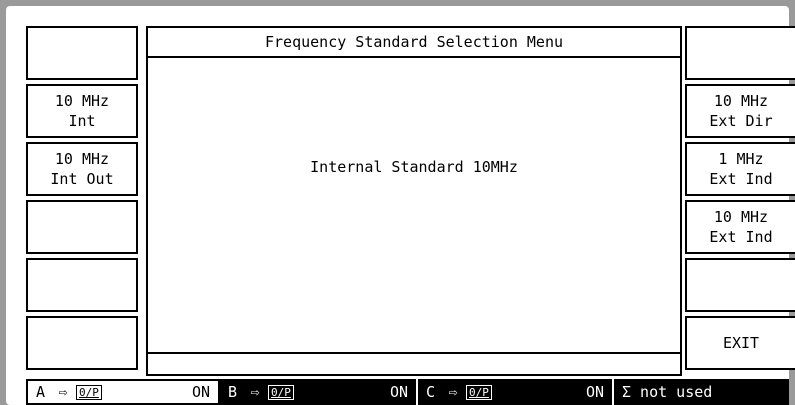 This screenshot has width=795, height=405. I want to click on menu-title: Frequency Standard Selection Menu, so click(414, 43).